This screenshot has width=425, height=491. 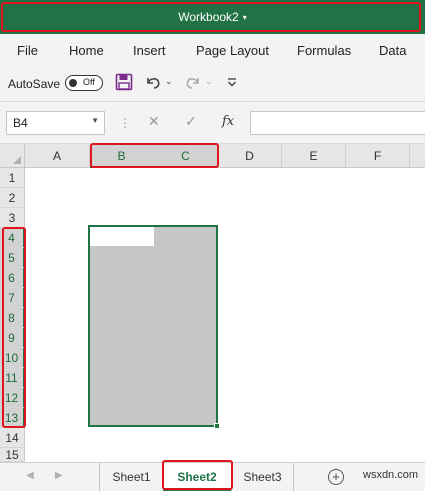 What do you see at coordinates (197, 477) in the screenshot?
I see `sheet-tab-sheet2: Sheet2` at bounding box center [197, 477].